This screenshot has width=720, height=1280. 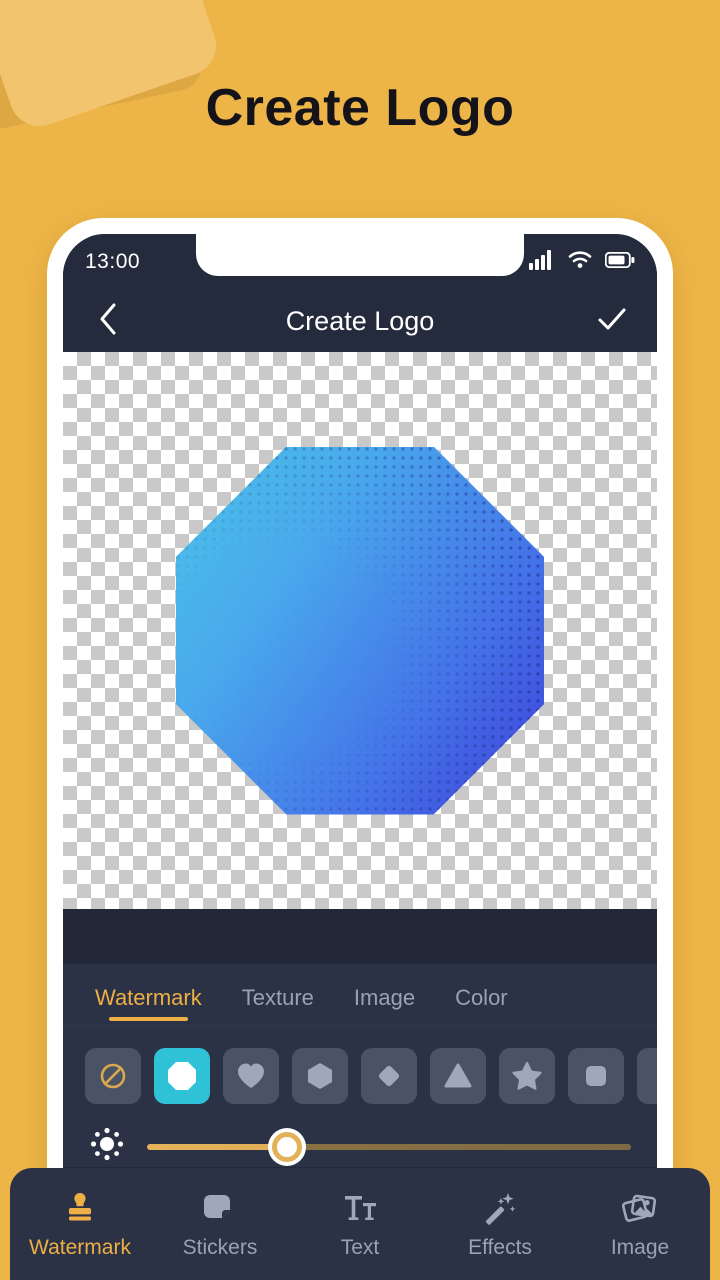 What do you see at coordinates (360, 1247) in the screenshot?
I see `nav-label-text: Text` at bounding box center [360, 1247].